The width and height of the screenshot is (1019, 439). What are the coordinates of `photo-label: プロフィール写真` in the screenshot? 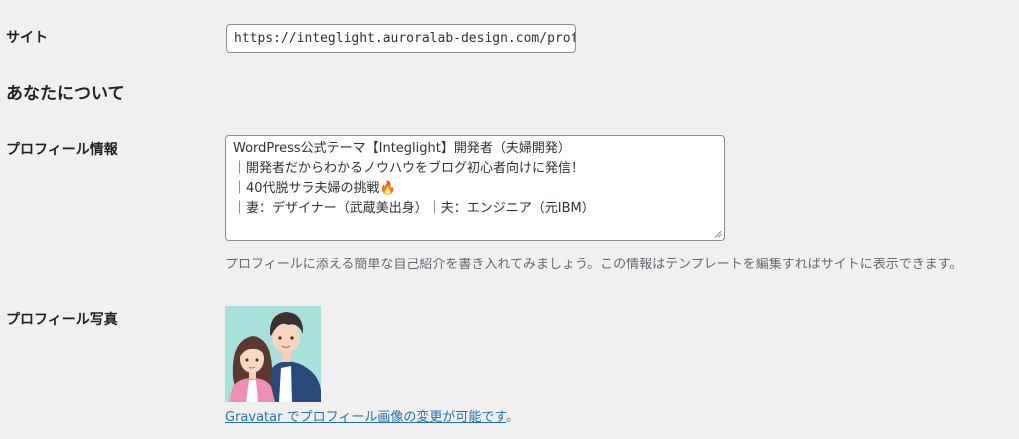 It's located at (62, 320).